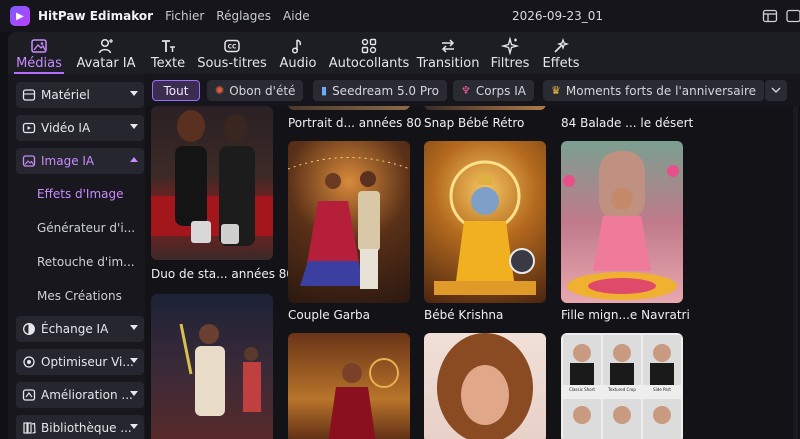 The height and width of the screenshot is (439, 800). I want to click on tab-sous-titres: CC Sous-titres, so click(232, 53).